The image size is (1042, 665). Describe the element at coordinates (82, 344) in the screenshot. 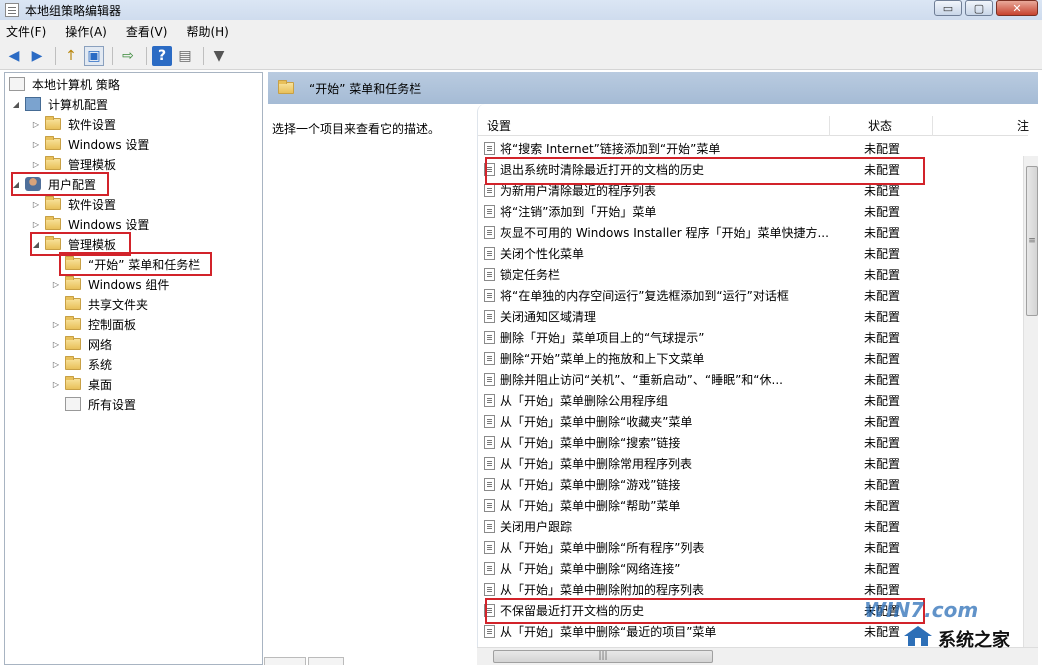

I see `tree-item-network: ▷ 网络` at that location.